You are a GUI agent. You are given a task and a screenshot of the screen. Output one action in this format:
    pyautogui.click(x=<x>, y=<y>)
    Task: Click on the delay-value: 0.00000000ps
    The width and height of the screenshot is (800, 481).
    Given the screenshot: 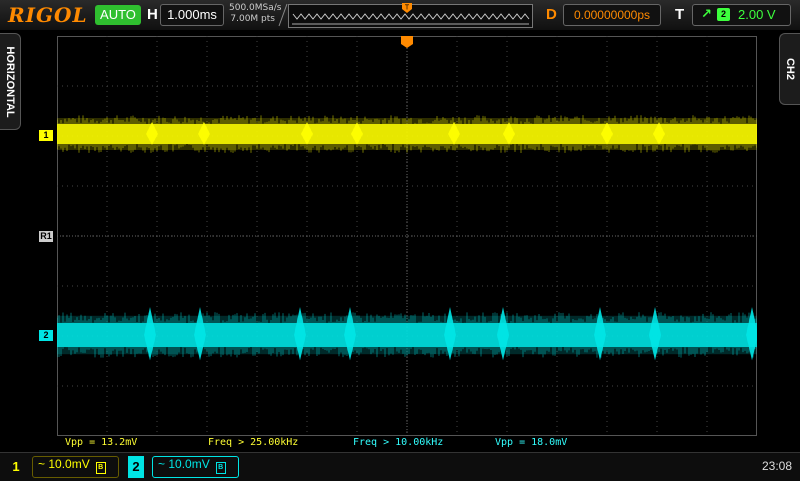 What is the action you would take?
    pyautogui.click(x=612, y=15)
    